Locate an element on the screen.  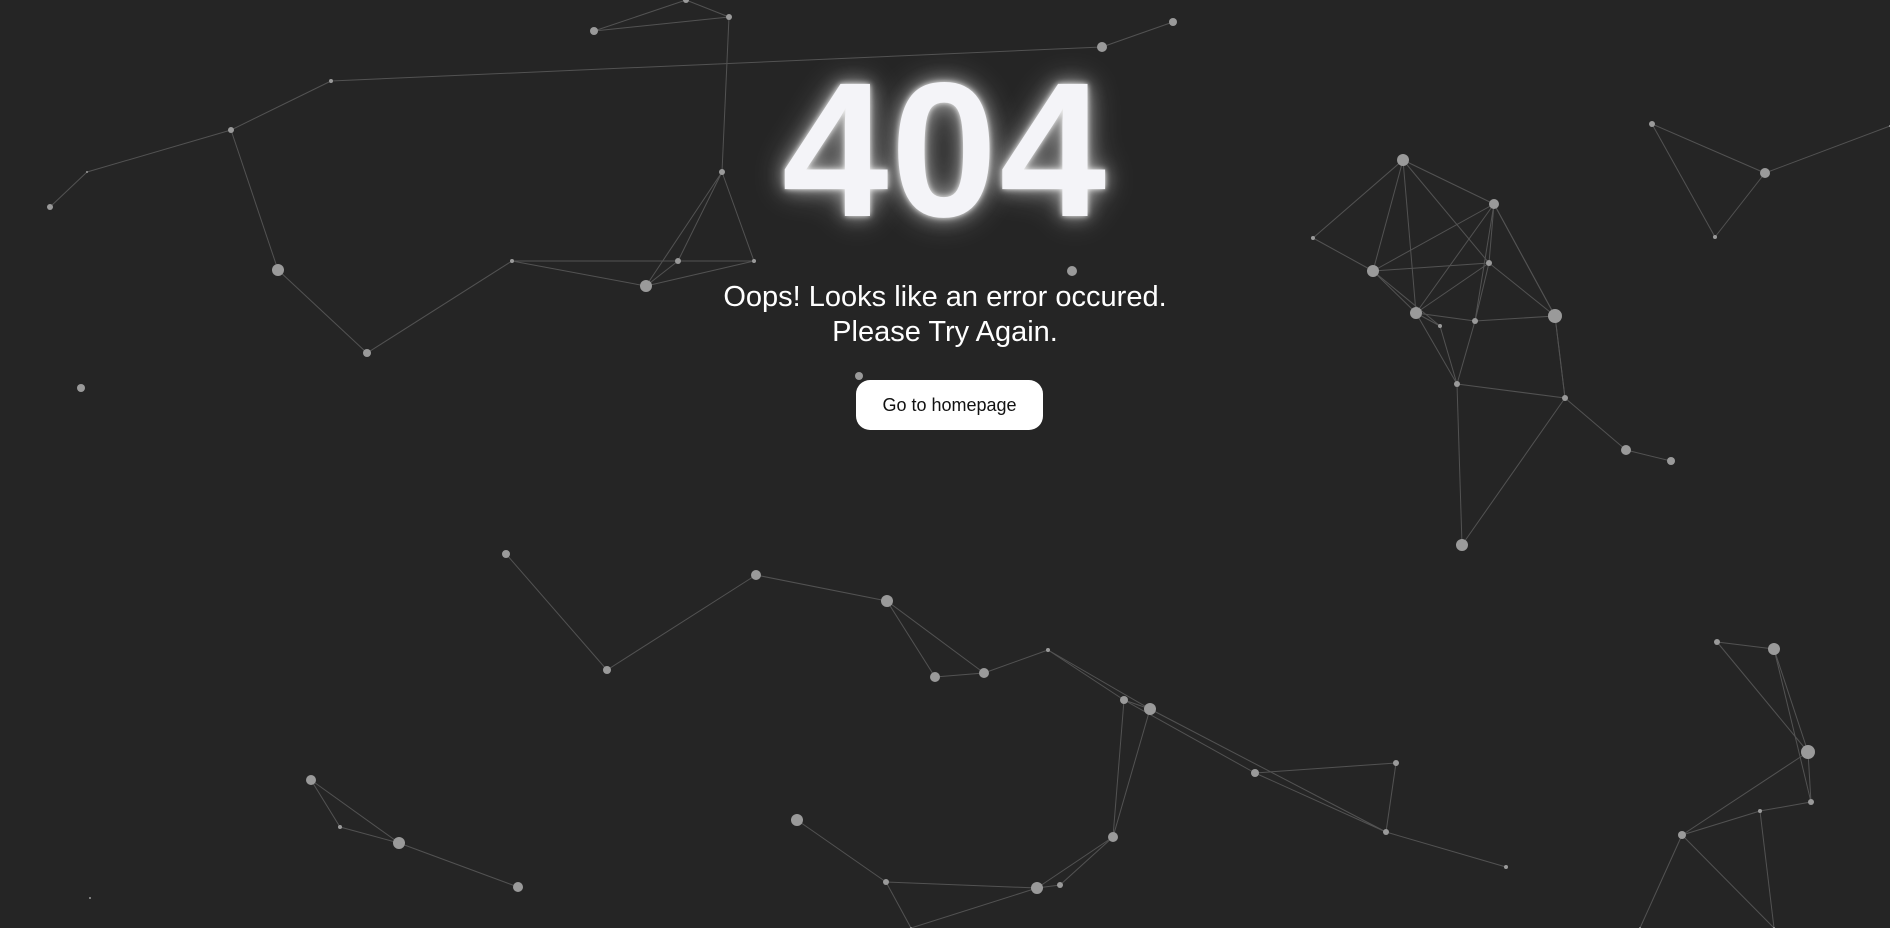
error-message-line-1: Oops! Looks like an error occured. is located at coordinates (945, 297).